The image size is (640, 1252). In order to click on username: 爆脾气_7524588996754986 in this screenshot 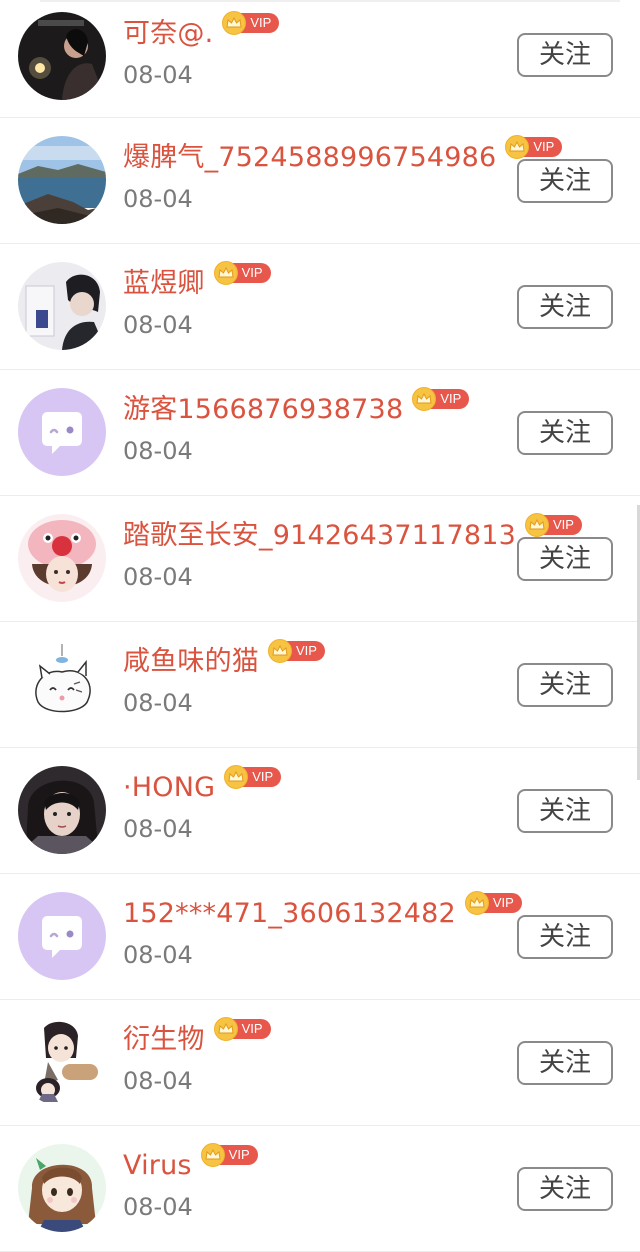, I will do `click(309, 158)`.